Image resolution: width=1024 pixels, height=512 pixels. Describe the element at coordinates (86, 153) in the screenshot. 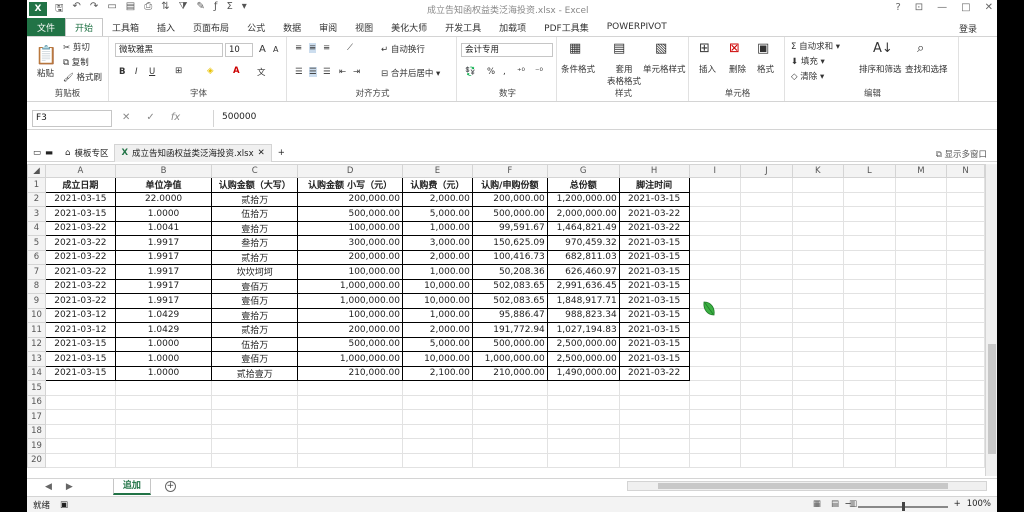

I see `tab-template-zone: ⌂ 模板专区` at that location.